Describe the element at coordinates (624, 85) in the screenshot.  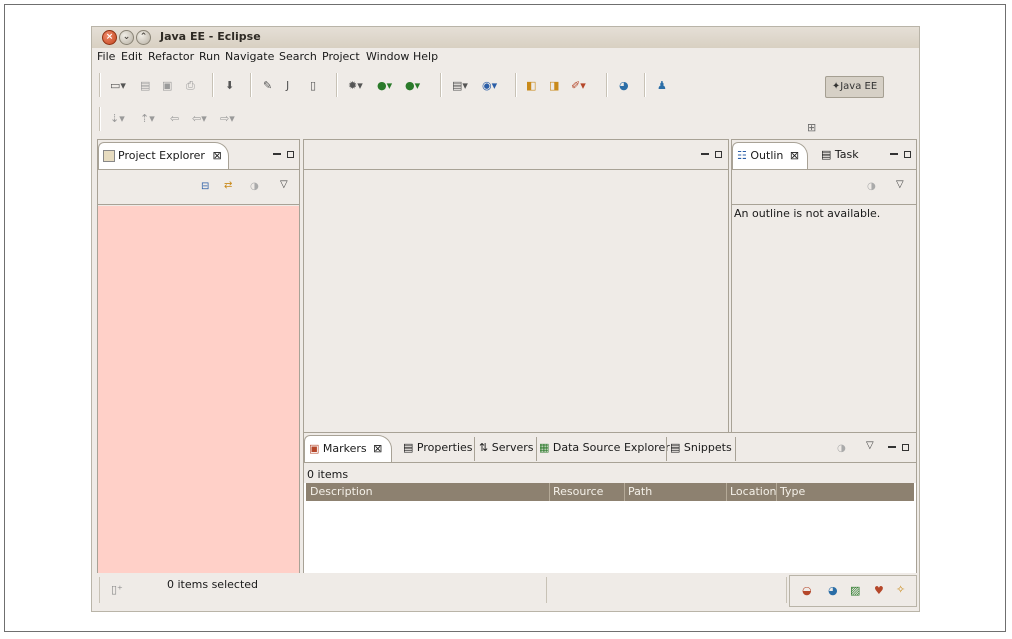
I see `globe-icon: ◕` at that location.